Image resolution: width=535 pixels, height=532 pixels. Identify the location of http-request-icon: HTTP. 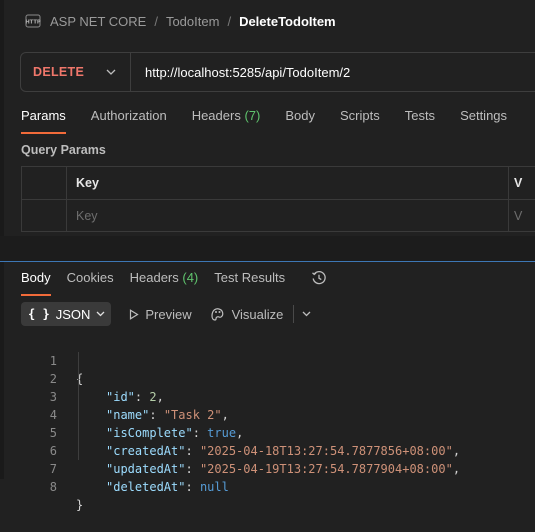
(33, 21).